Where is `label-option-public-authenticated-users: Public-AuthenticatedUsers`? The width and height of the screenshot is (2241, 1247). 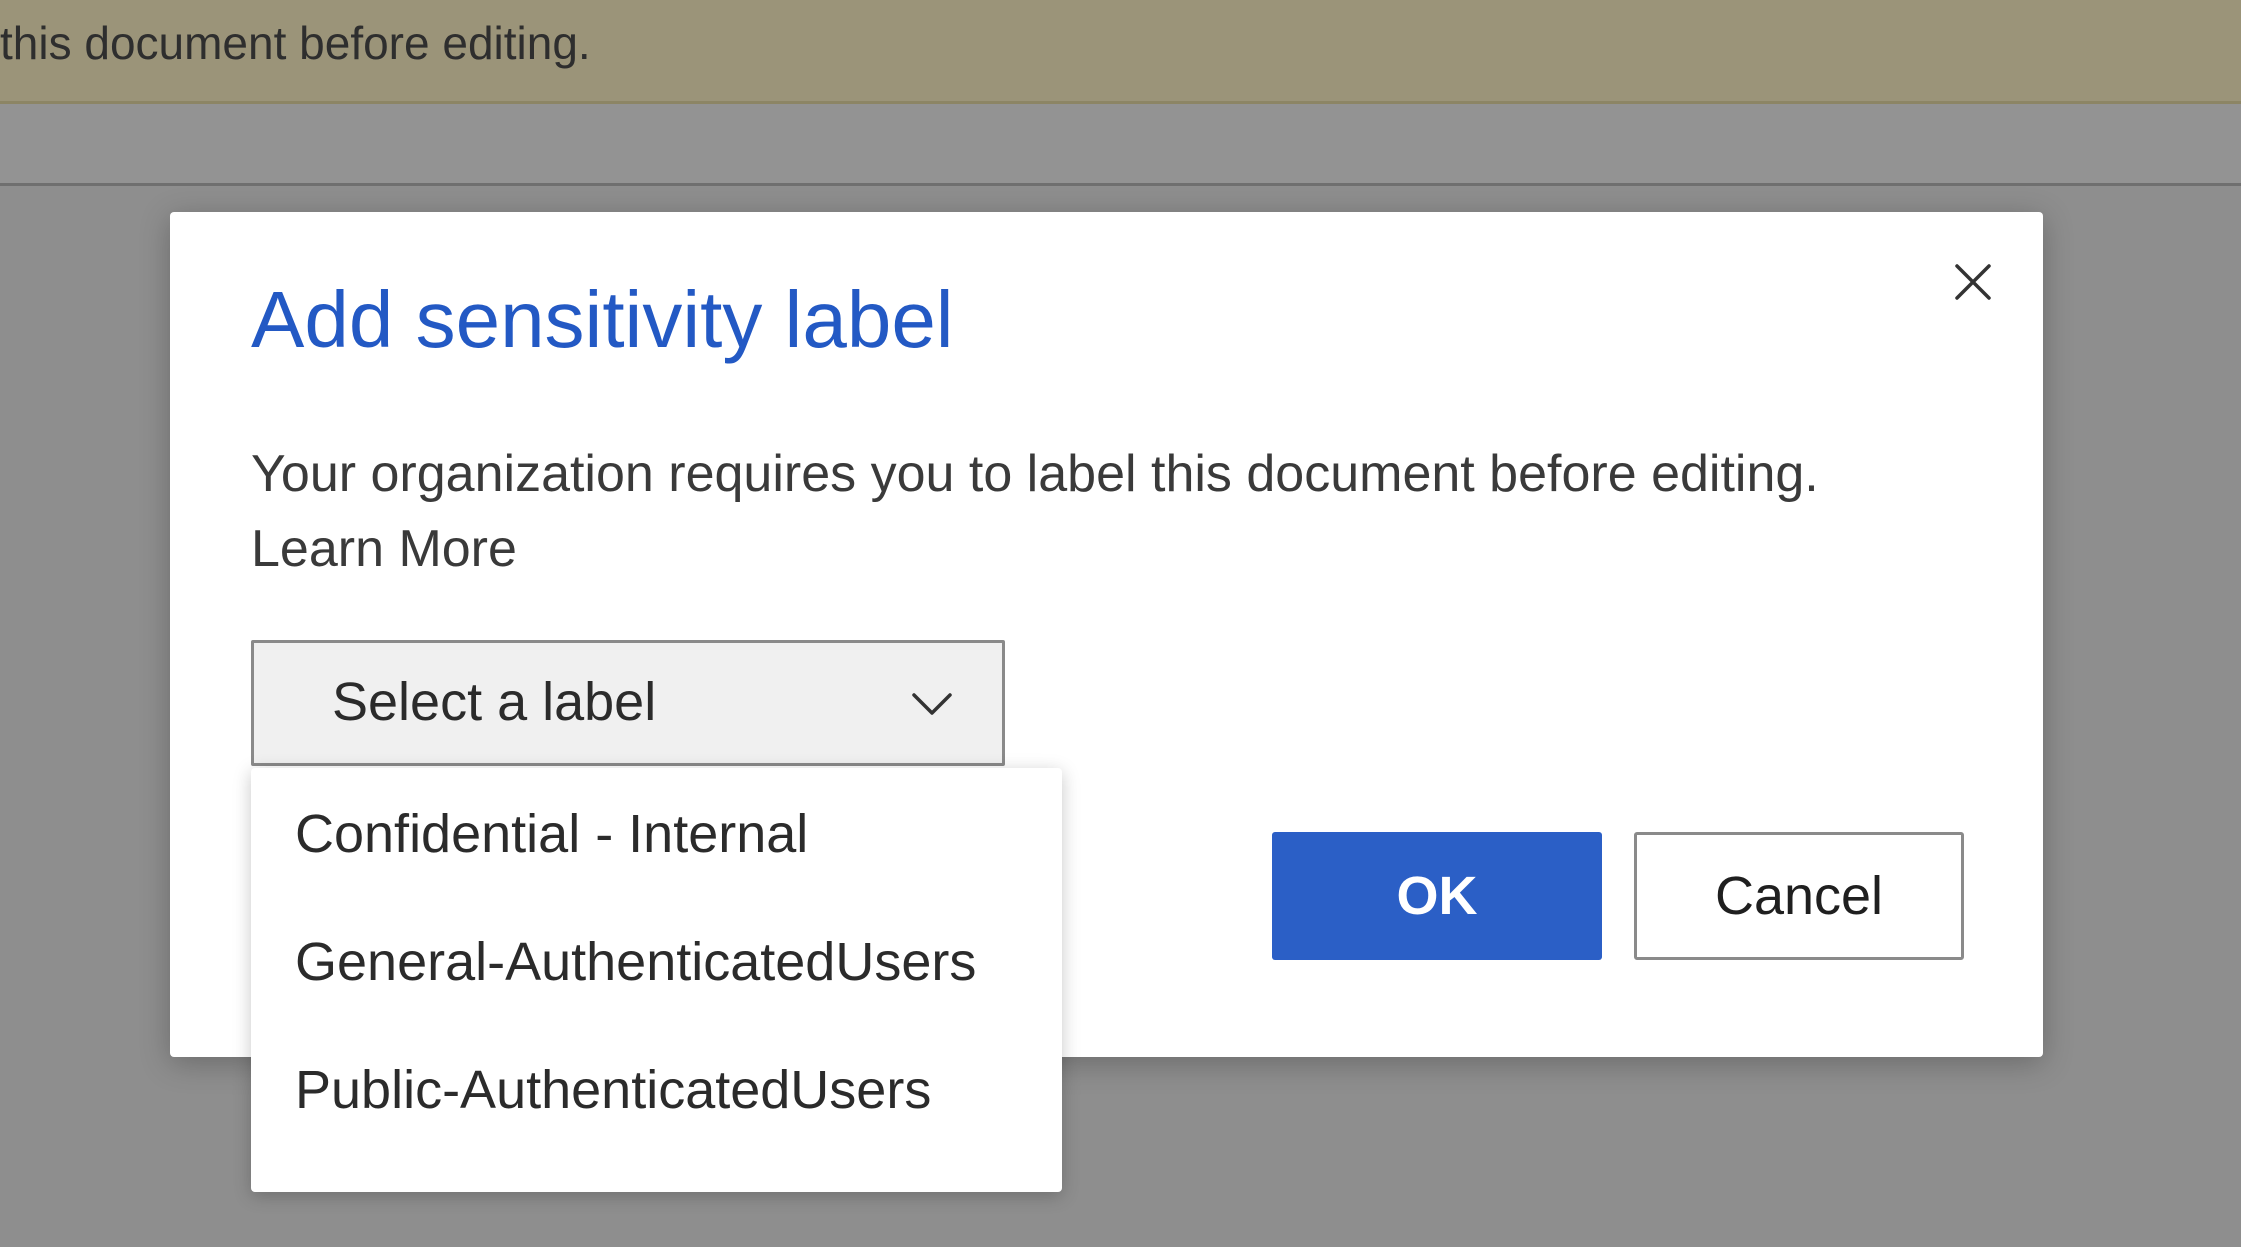 label-option-public-authenticated-users: Public-AuthenticatedUsers is located at coordinates (656, 1126).